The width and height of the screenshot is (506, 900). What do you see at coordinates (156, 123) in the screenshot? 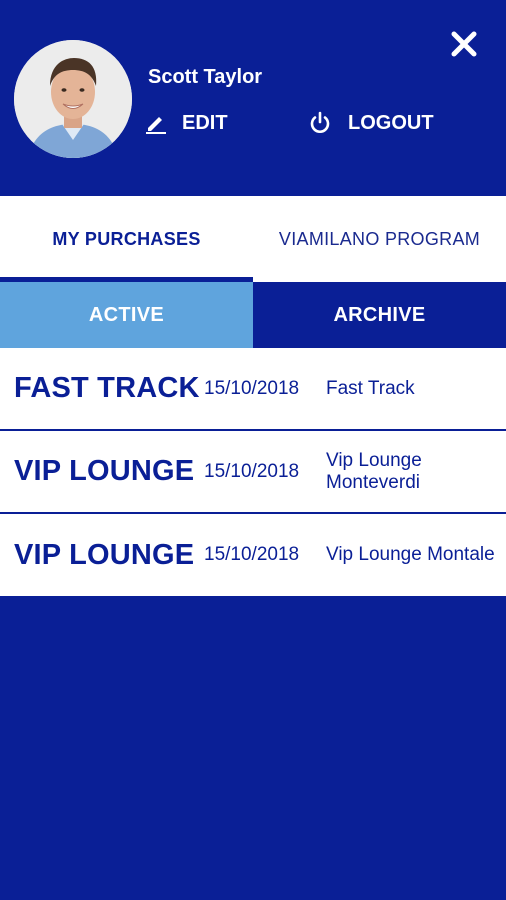
I see `pencil-icon` at bounding box center [156, 123].